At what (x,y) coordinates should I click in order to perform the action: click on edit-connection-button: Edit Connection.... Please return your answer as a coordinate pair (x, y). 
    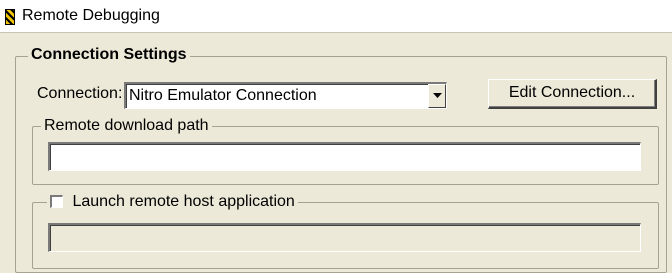
    Looking at the image, I should click on (572, 94).